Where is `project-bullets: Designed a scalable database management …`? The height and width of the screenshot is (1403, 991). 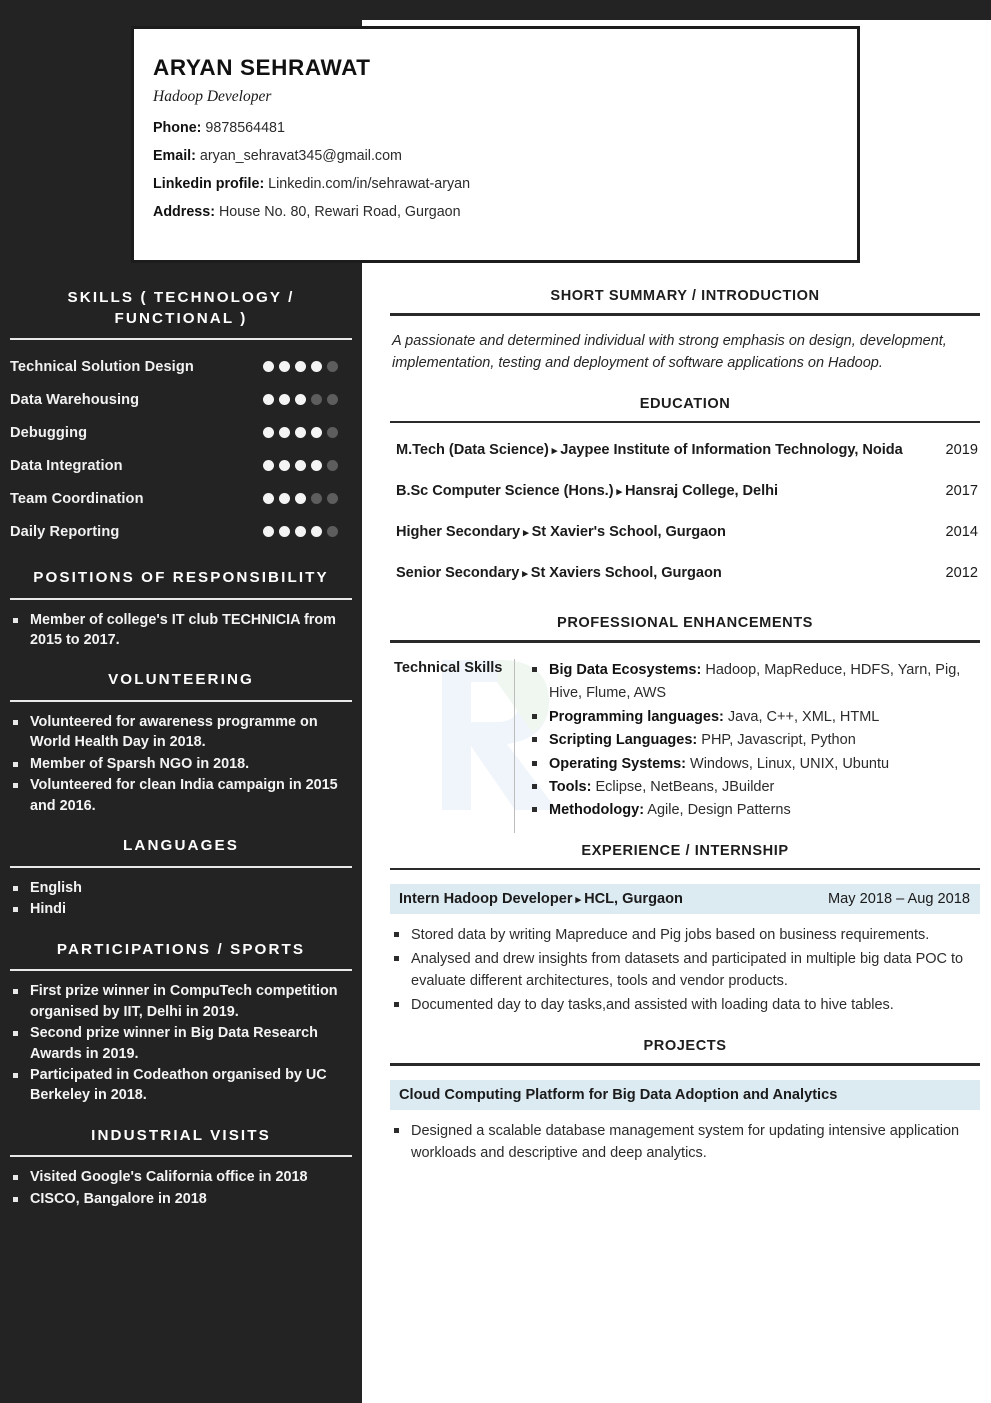
project-bullets: Designed a scalable database management … is located at coordinates (685, 1142).